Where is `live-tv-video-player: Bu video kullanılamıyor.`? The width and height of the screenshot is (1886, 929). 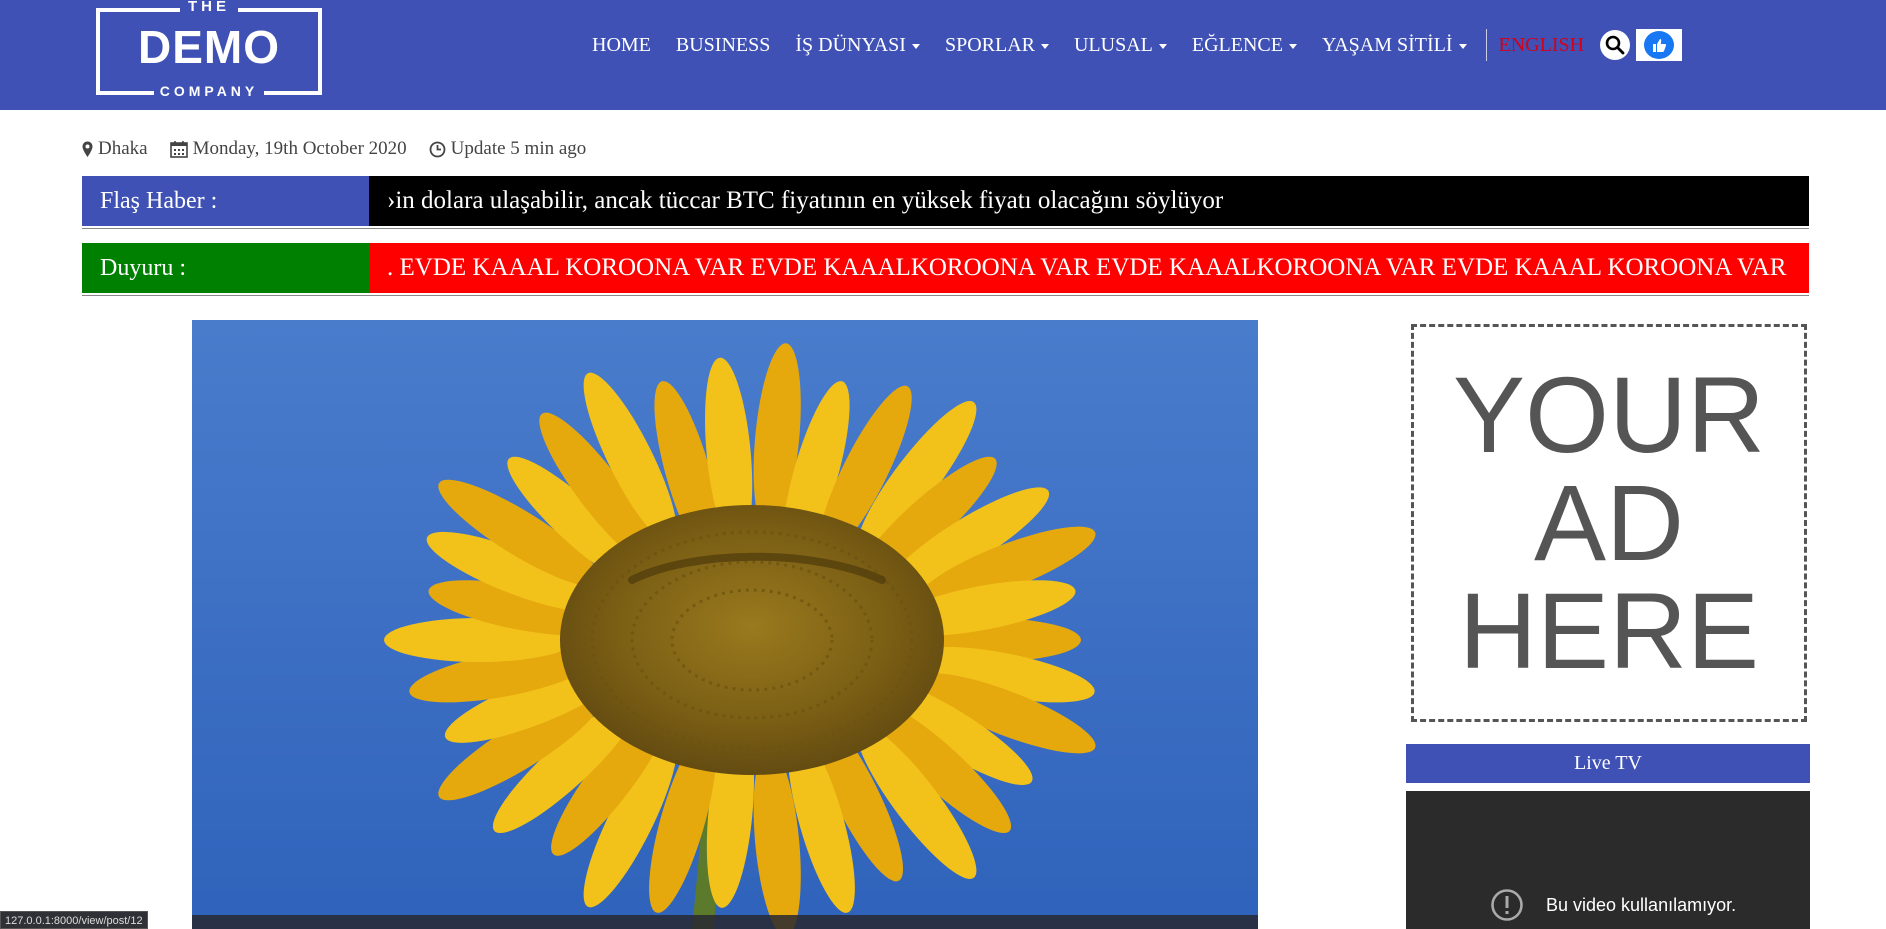
live-tv-video-player: Bu video kullanılamıyor. is located at coordinates (1608, 860).